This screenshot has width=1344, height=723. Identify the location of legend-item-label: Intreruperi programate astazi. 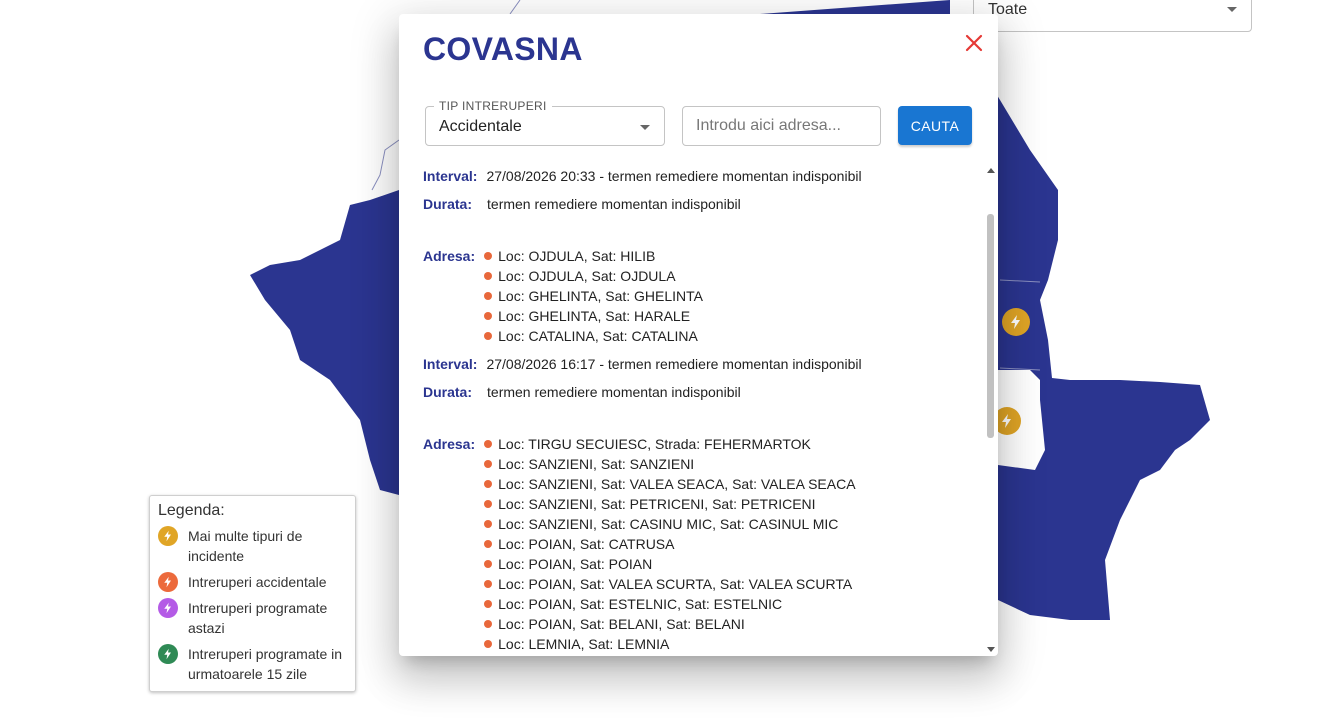
(258, 618).